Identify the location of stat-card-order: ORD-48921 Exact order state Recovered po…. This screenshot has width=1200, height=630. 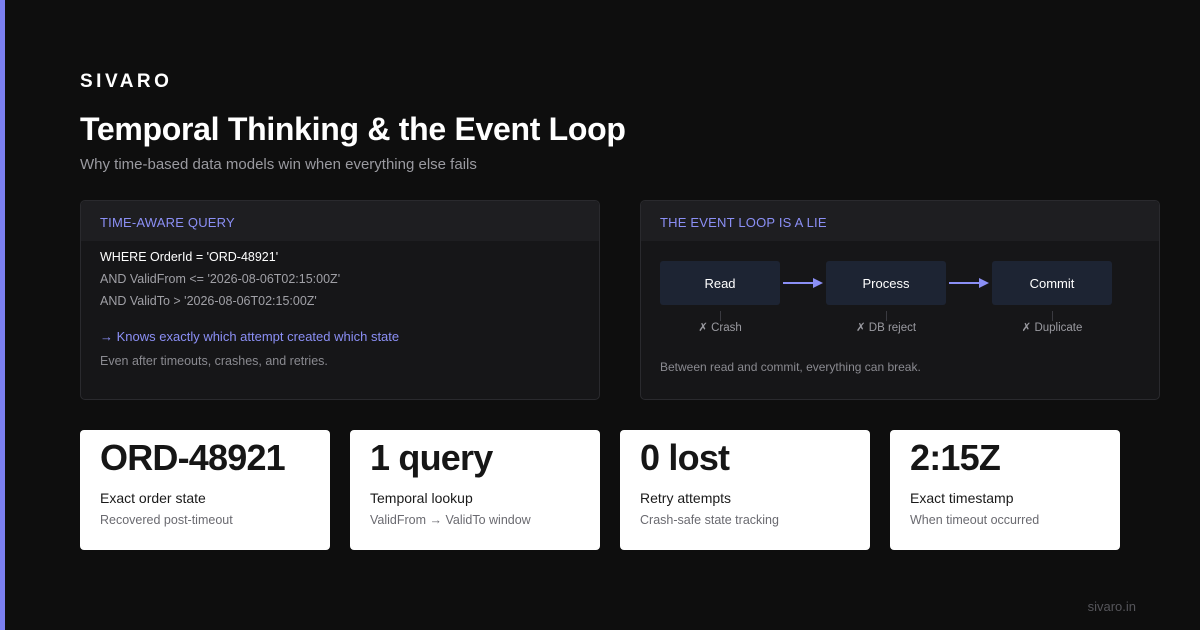
(205, 490).